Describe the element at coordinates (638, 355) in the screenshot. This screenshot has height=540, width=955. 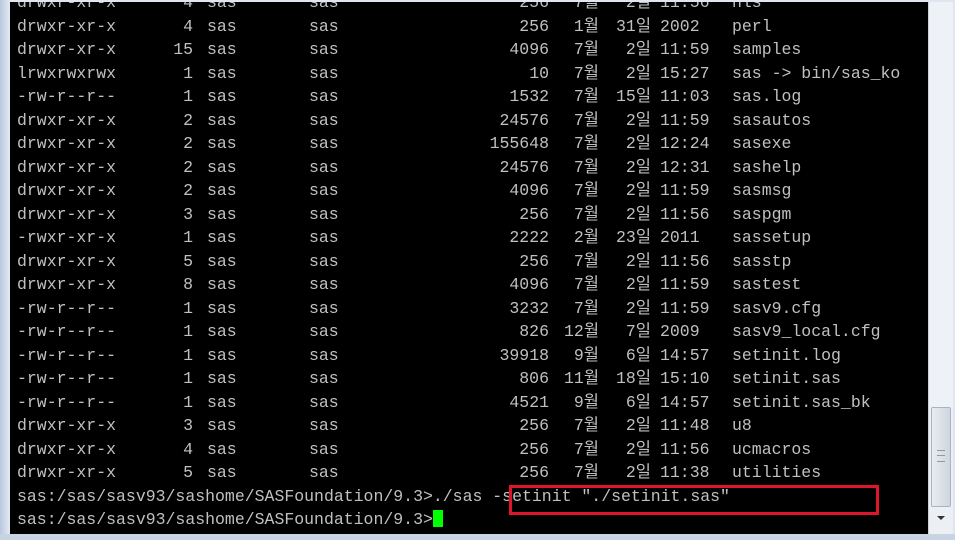
I see `listing-day: 6일` at that location.